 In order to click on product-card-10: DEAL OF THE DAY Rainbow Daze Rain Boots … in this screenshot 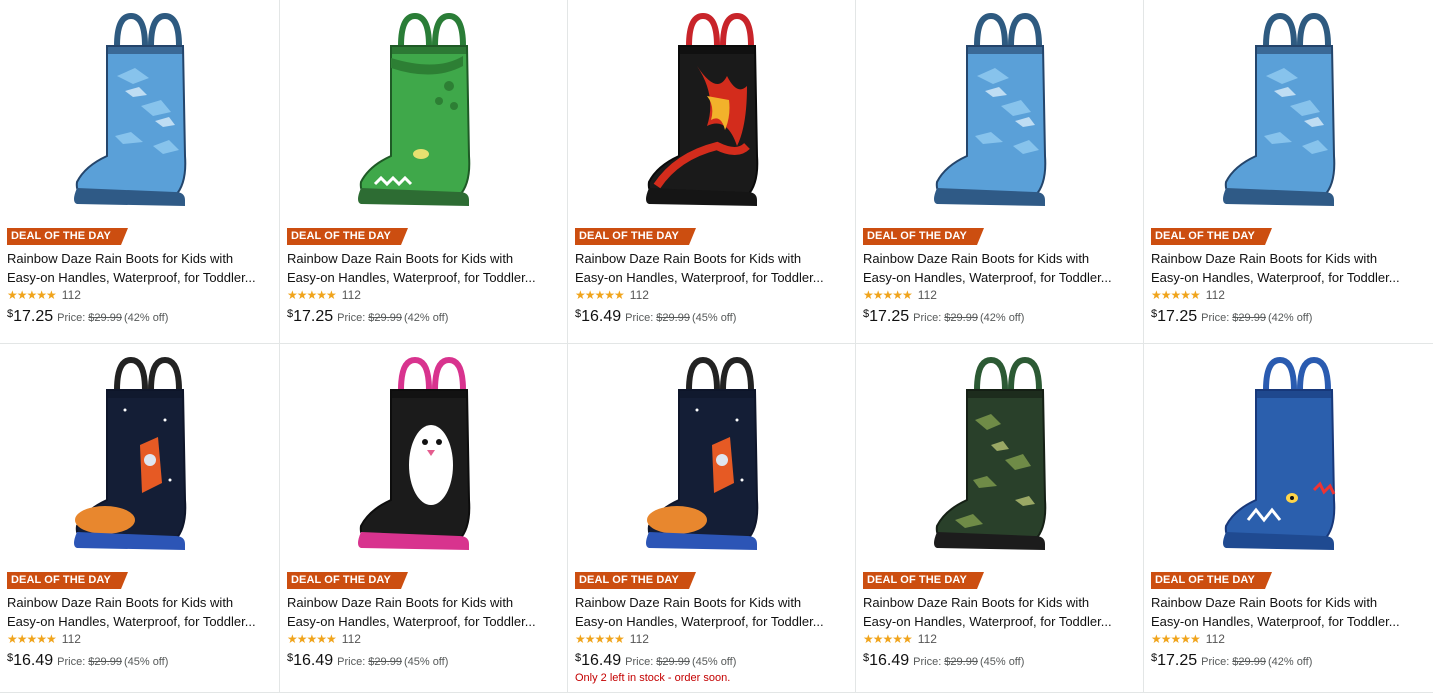, I will do `click(1288, 518)`.